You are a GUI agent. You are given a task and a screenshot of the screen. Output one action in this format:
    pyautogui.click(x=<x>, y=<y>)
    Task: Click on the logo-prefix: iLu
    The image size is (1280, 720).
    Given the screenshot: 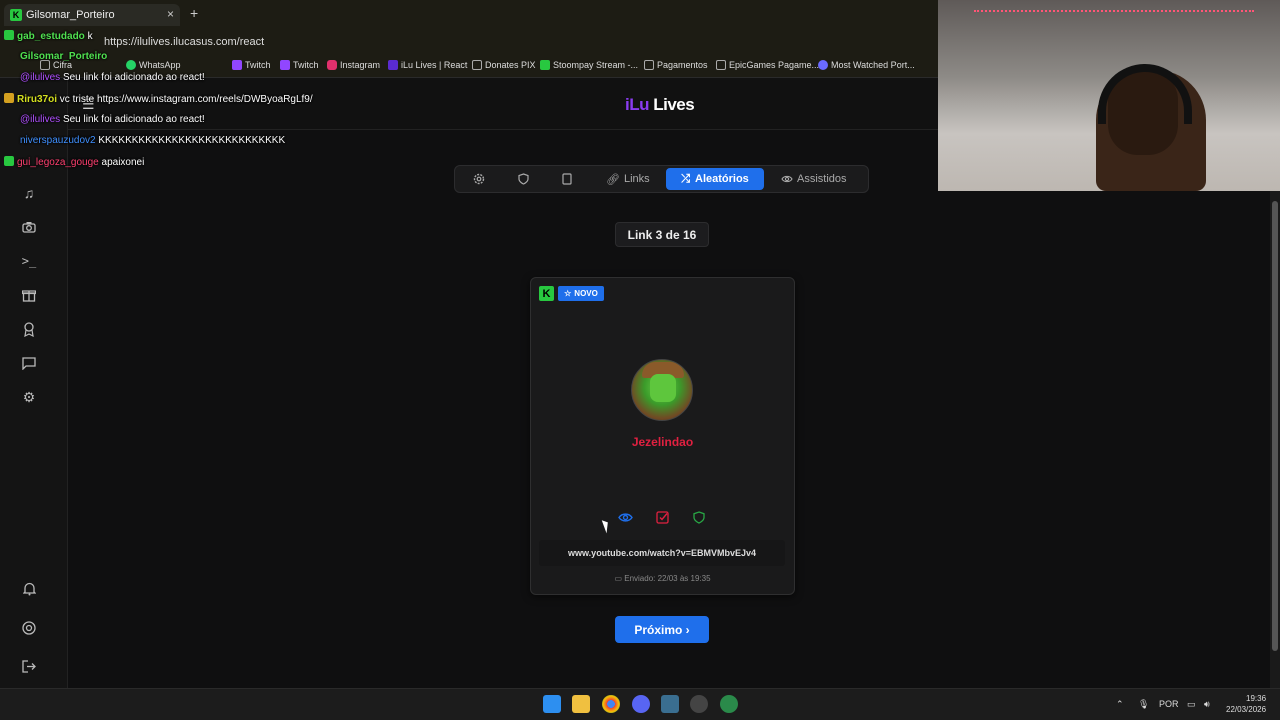 What is the action you would take?
    pyautogui.click(x=637, y=104)
    